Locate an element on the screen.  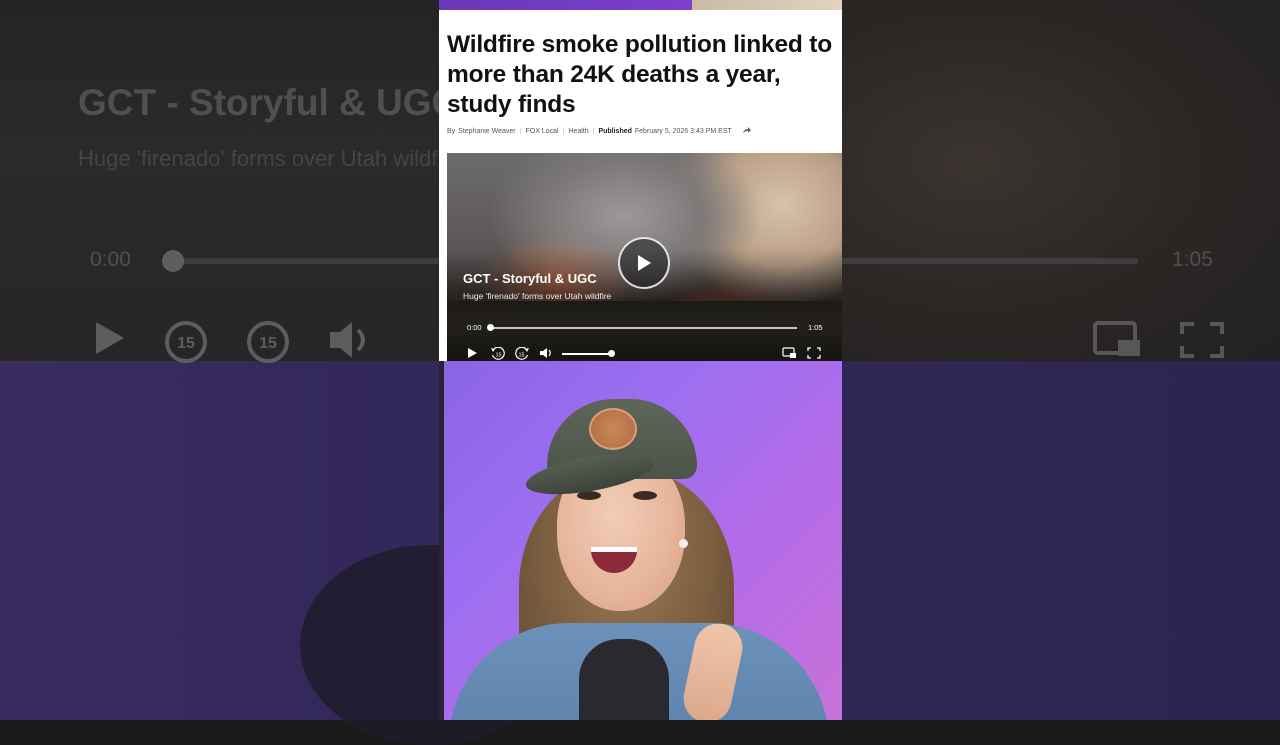
captions-button is located at coordinates (789, 353).